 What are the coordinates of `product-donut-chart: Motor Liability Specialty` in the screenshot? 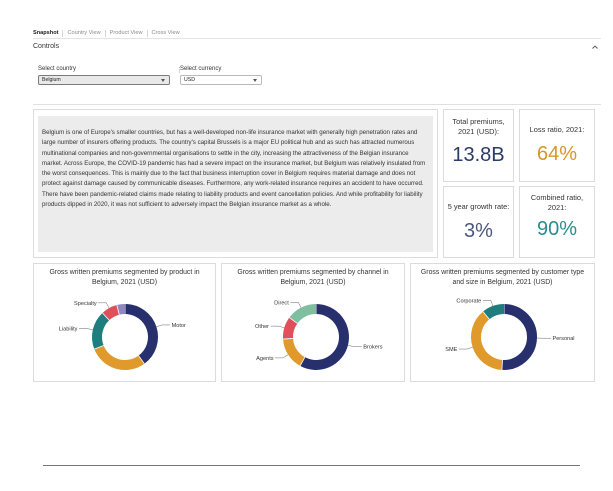 It's located at (122, 335).